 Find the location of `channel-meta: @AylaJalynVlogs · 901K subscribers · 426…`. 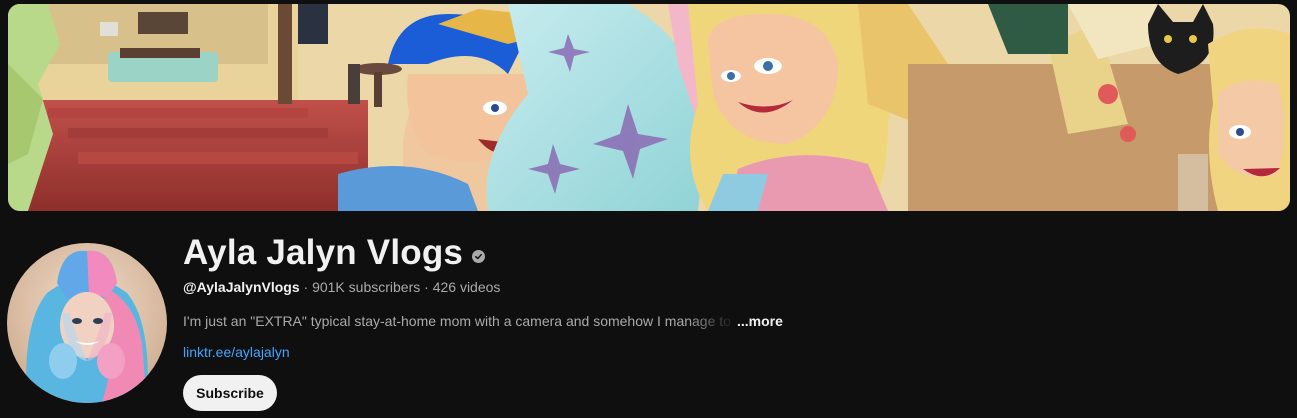

channel-meta: @AylaJalynVlogs · 901K subscribers · 426… is located at coordinates (341, 287).